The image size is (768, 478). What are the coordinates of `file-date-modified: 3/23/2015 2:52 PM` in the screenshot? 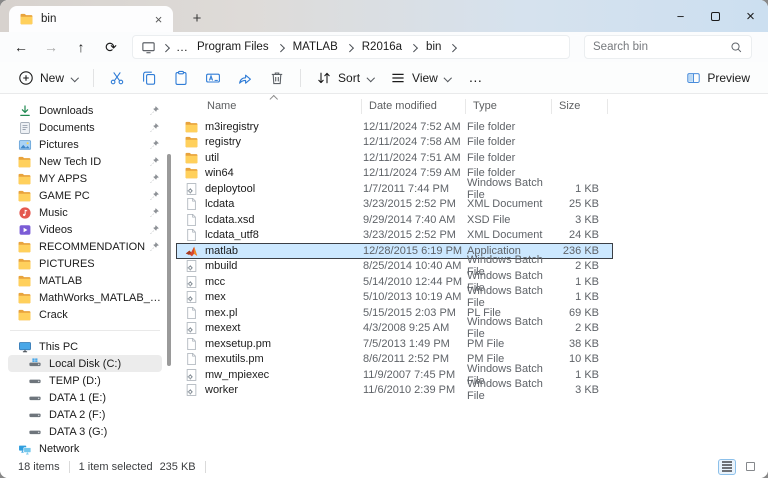 It's located at (409, 204).